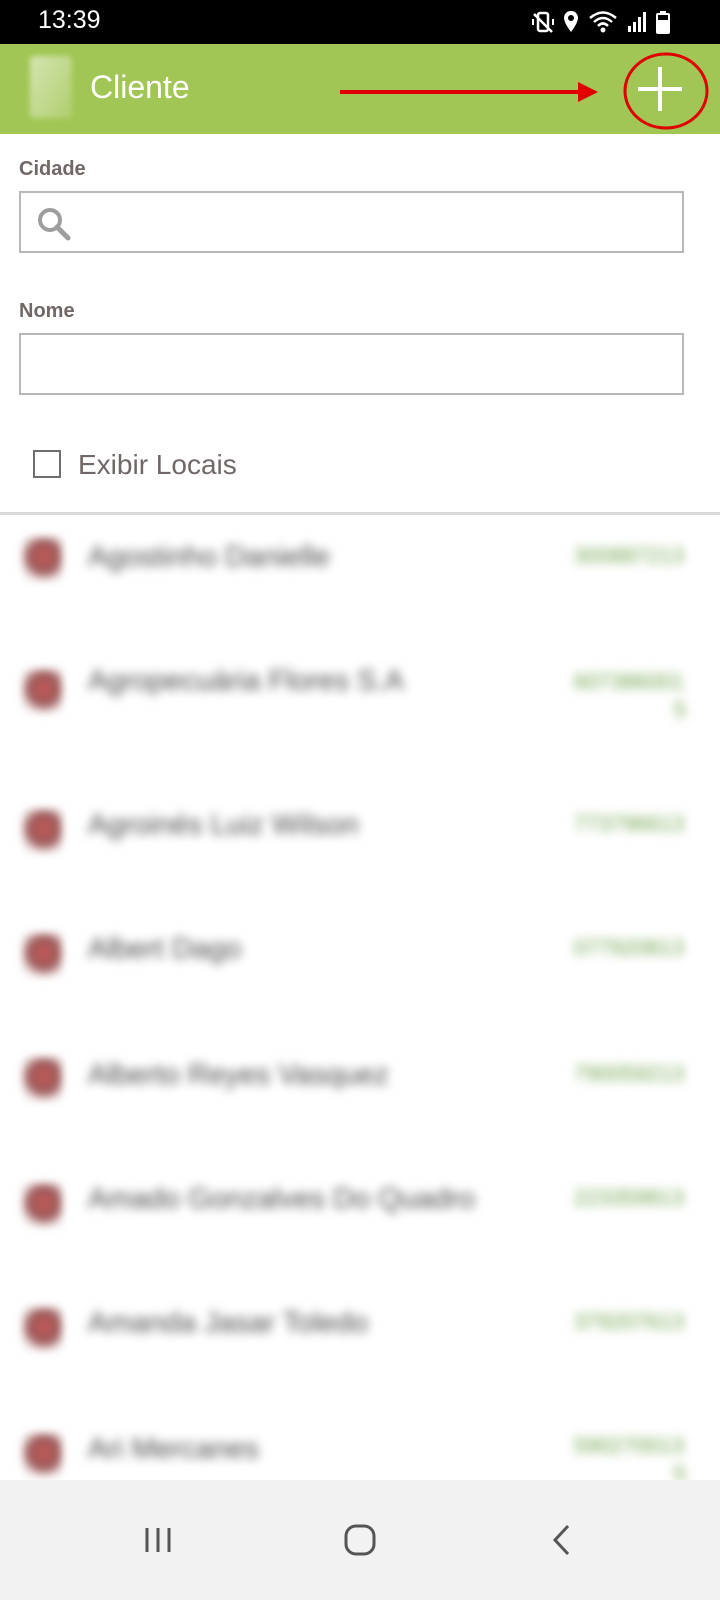 This screenshot has width=720, height=1600. I want to click on add-client-button, so click(660, 89).